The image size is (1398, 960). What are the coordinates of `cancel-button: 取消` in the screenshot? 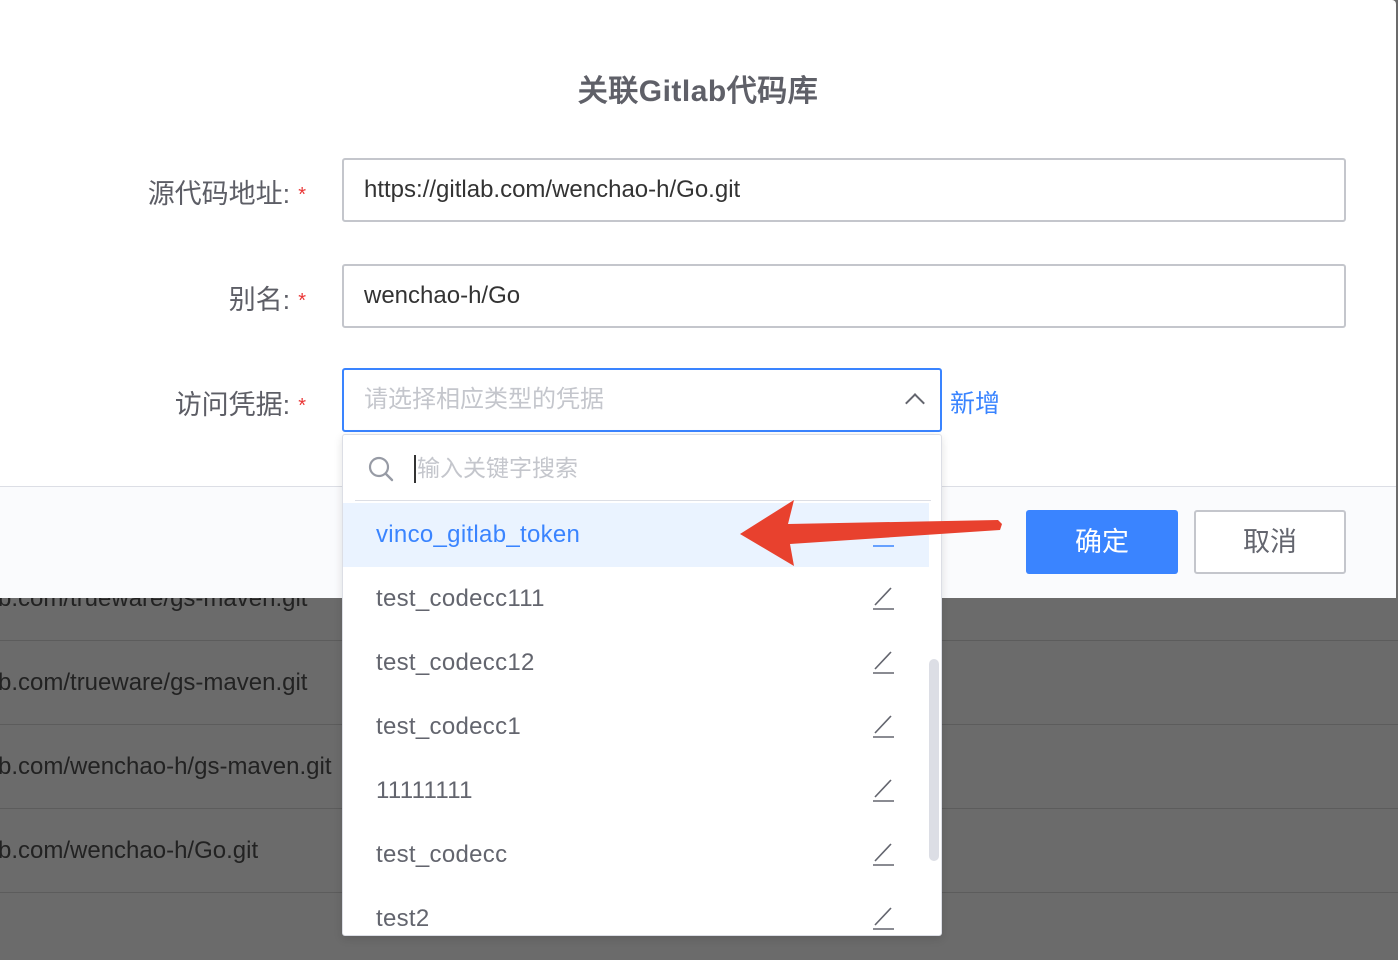 It's located at (1270, 542).